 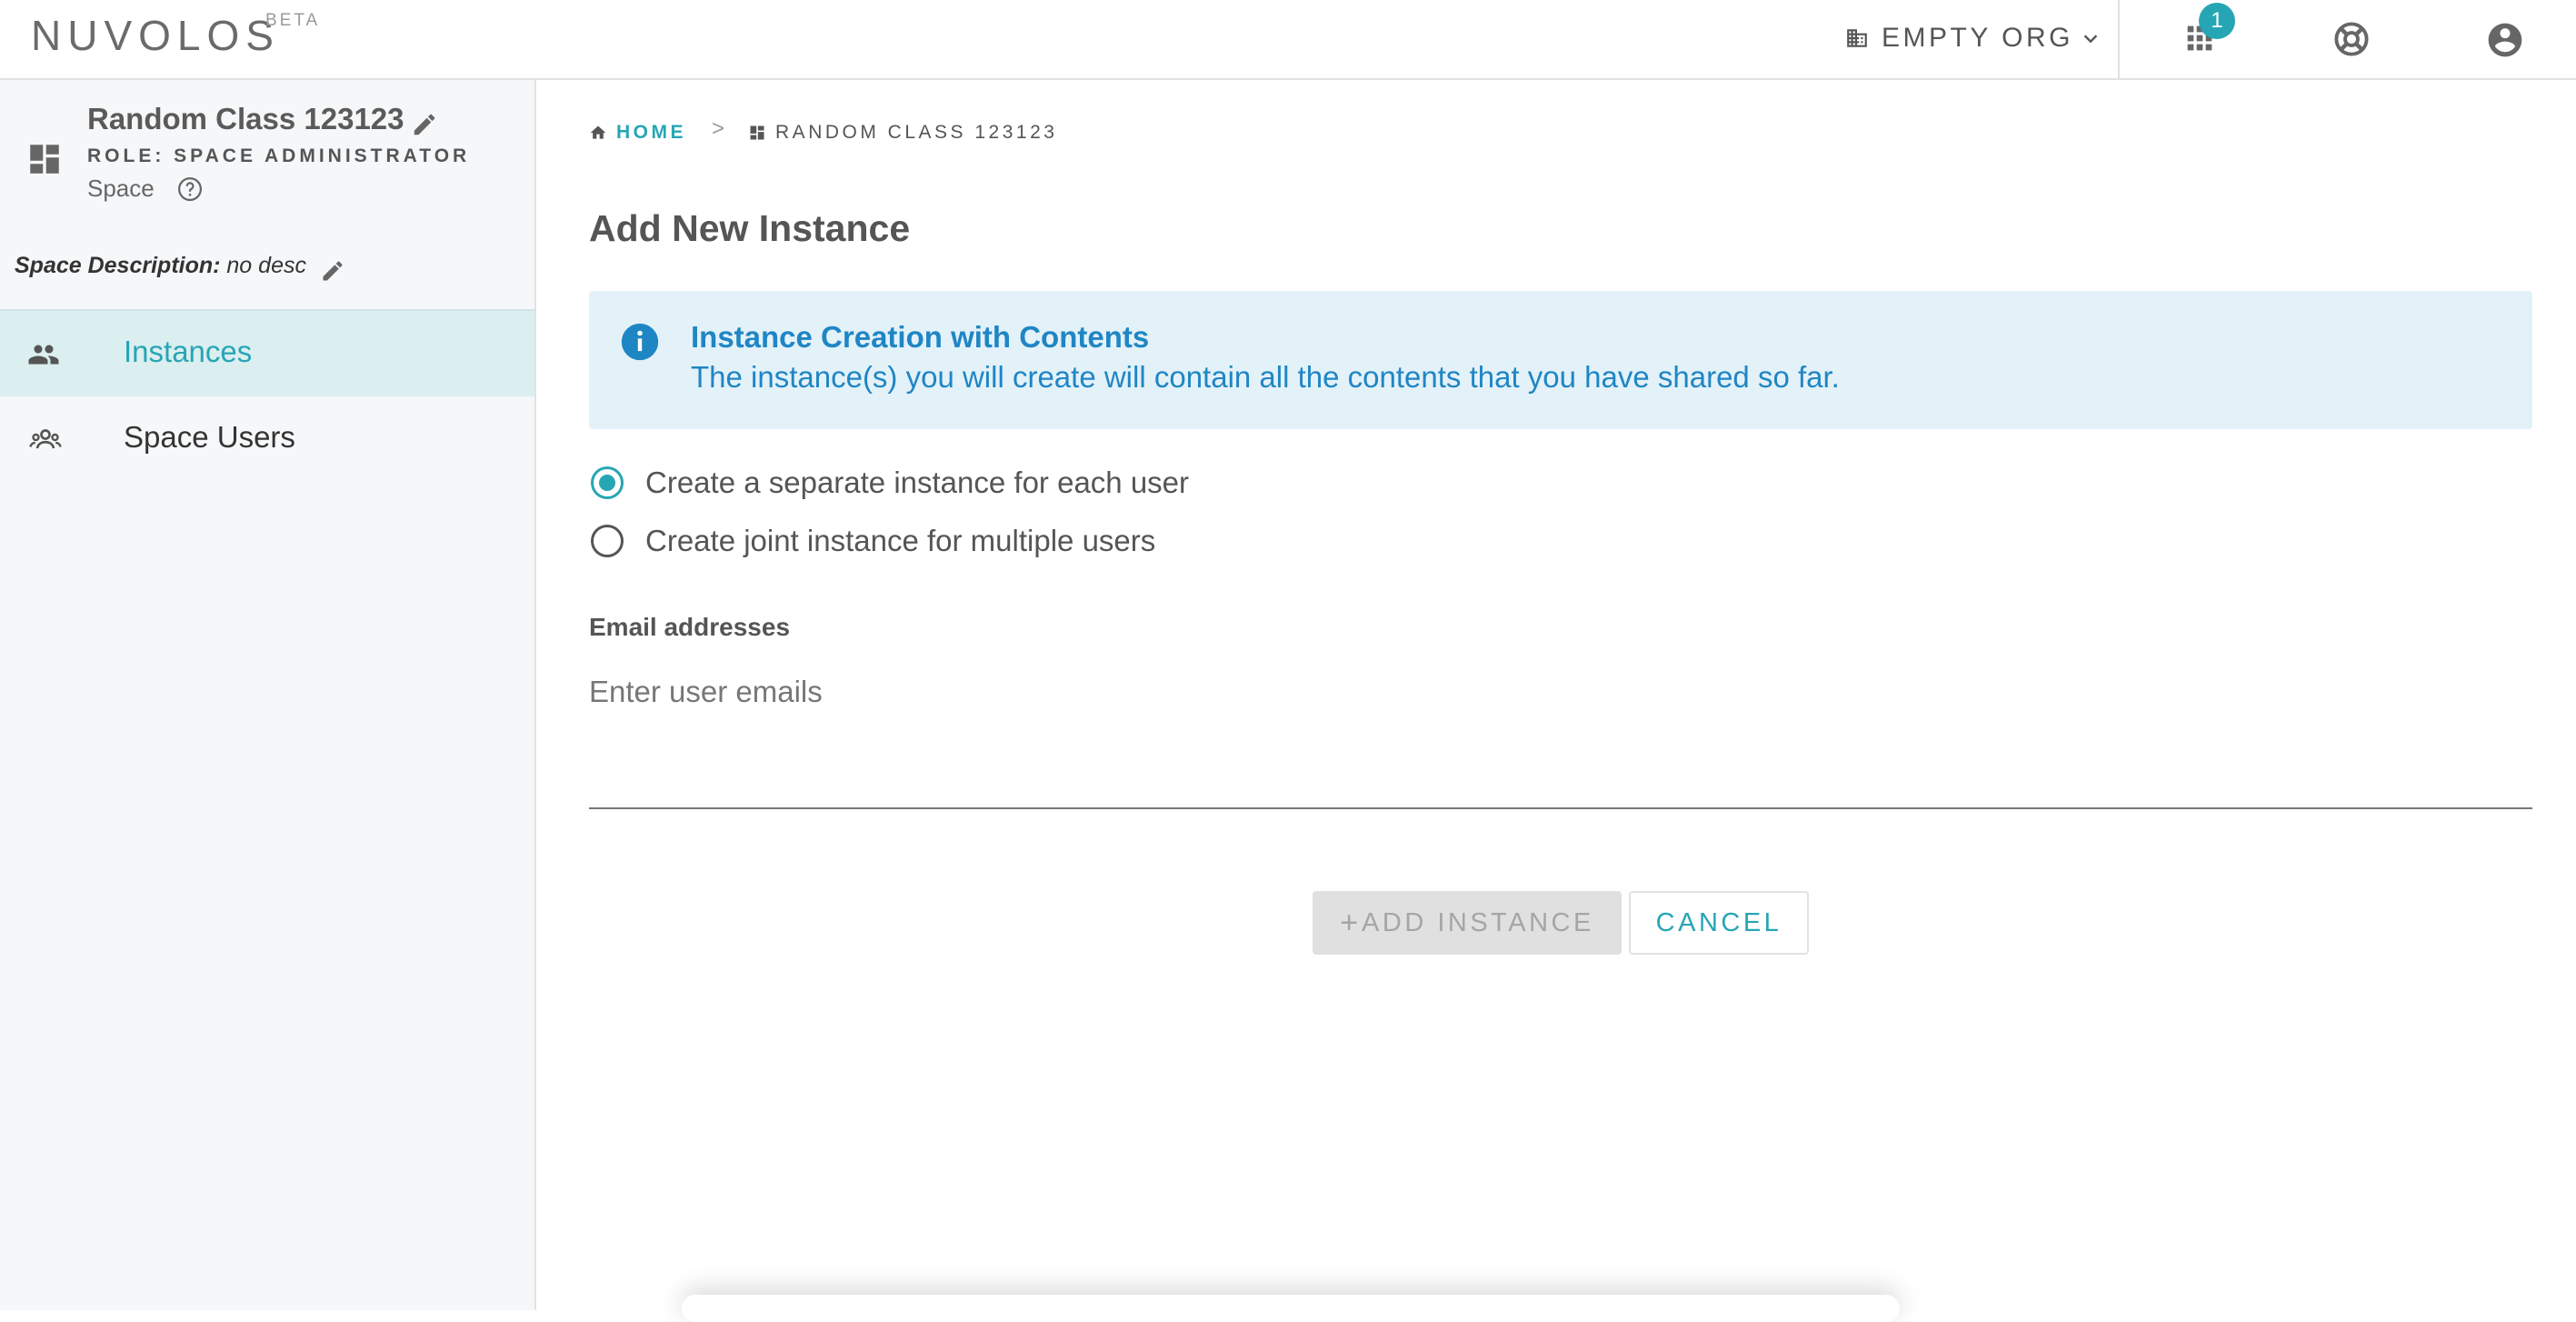 I want to click on space-name: Random Class 123123, so click(x=245, y=119).